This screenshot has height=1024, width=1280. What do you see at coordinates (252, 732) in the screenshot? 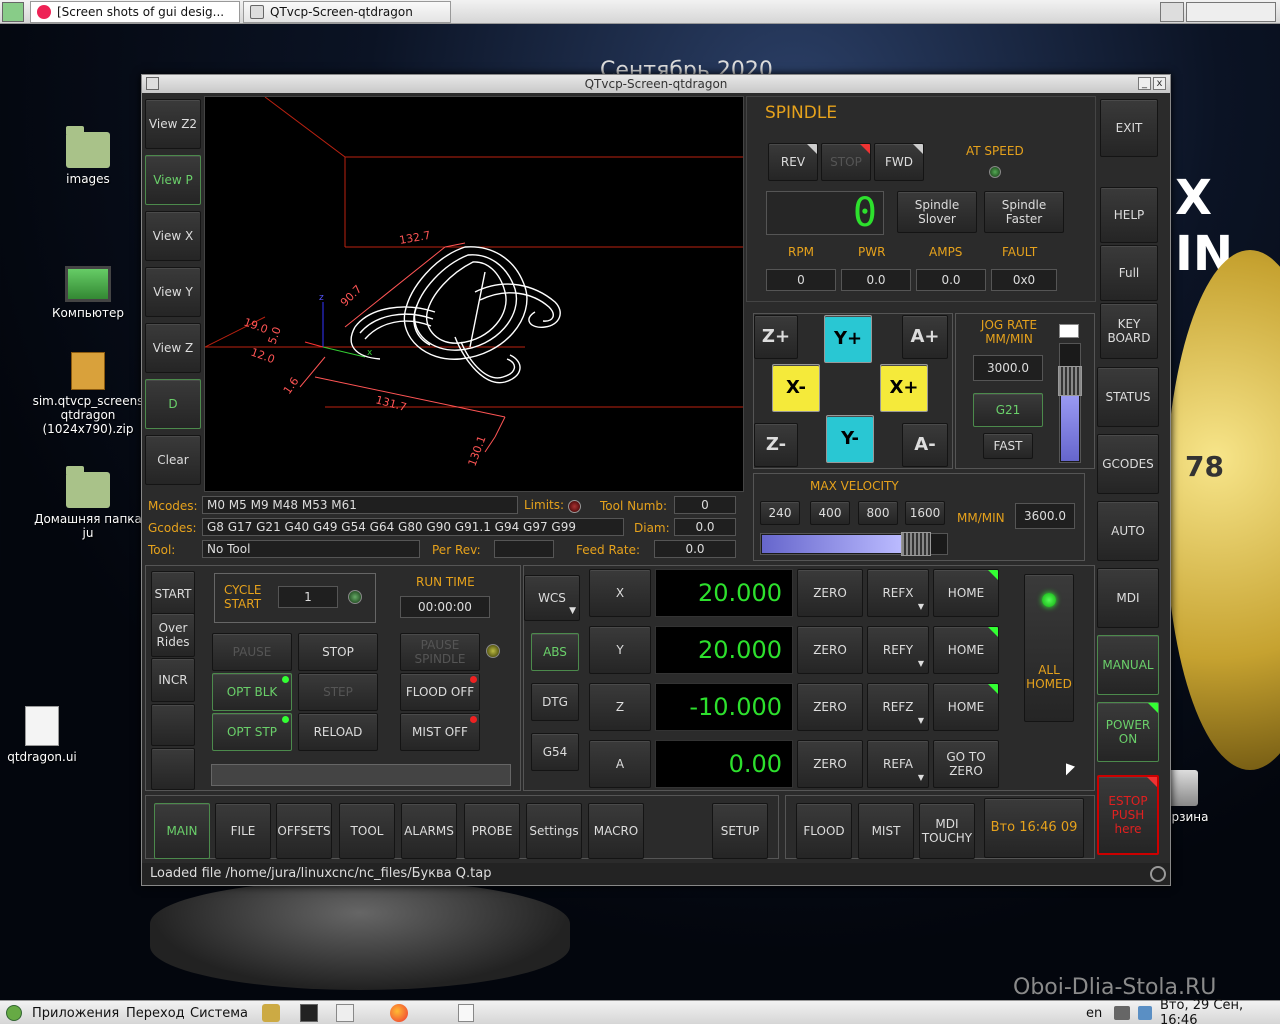
I see `opt-stp-button: OPT STP` at bounding box center [252, 732].